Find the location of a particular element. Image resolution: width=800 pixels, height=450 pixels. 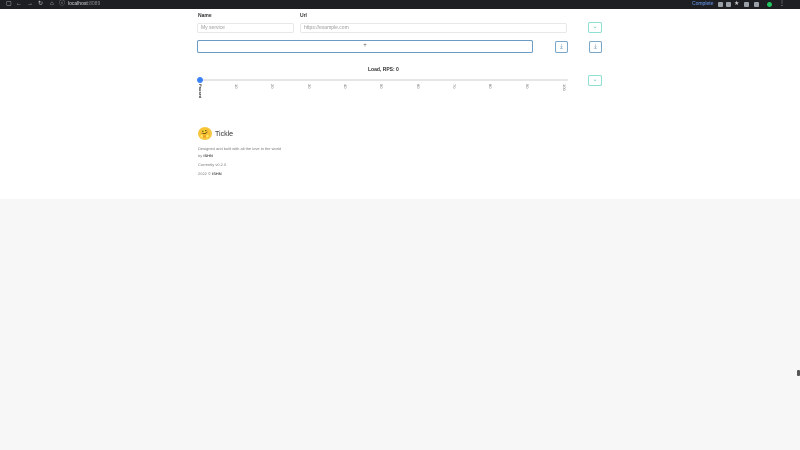

slider-tick: 20 is located at coordinates (272, 86).